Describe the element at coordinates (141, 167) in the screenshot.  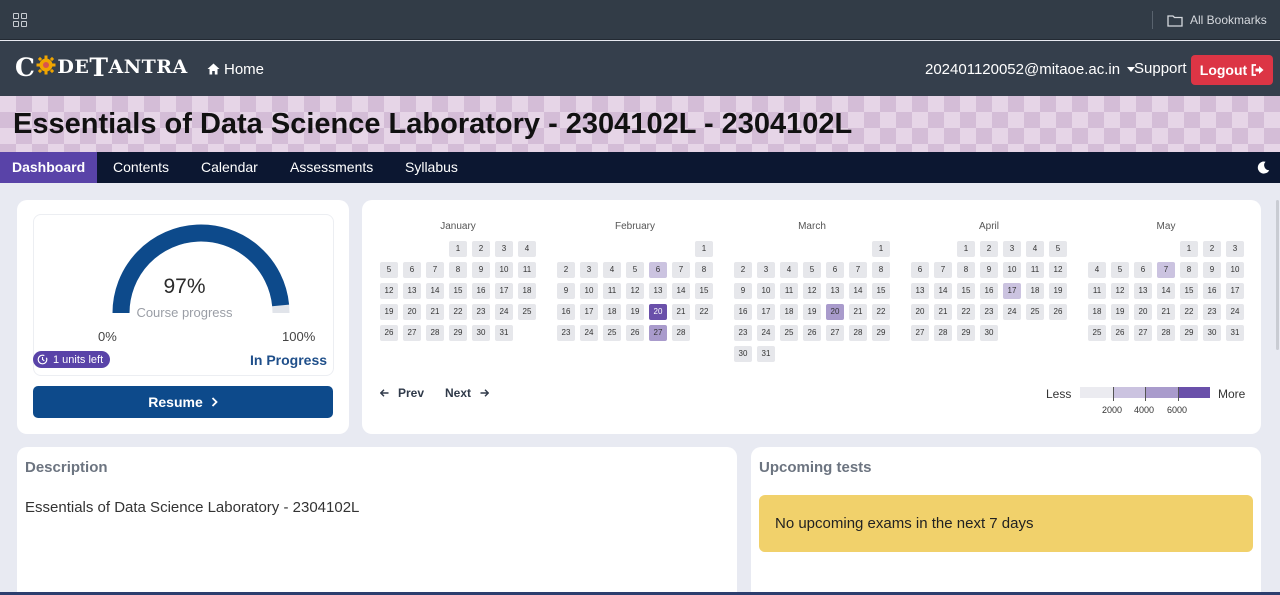
I see `tab-contents: Contents` at that location.